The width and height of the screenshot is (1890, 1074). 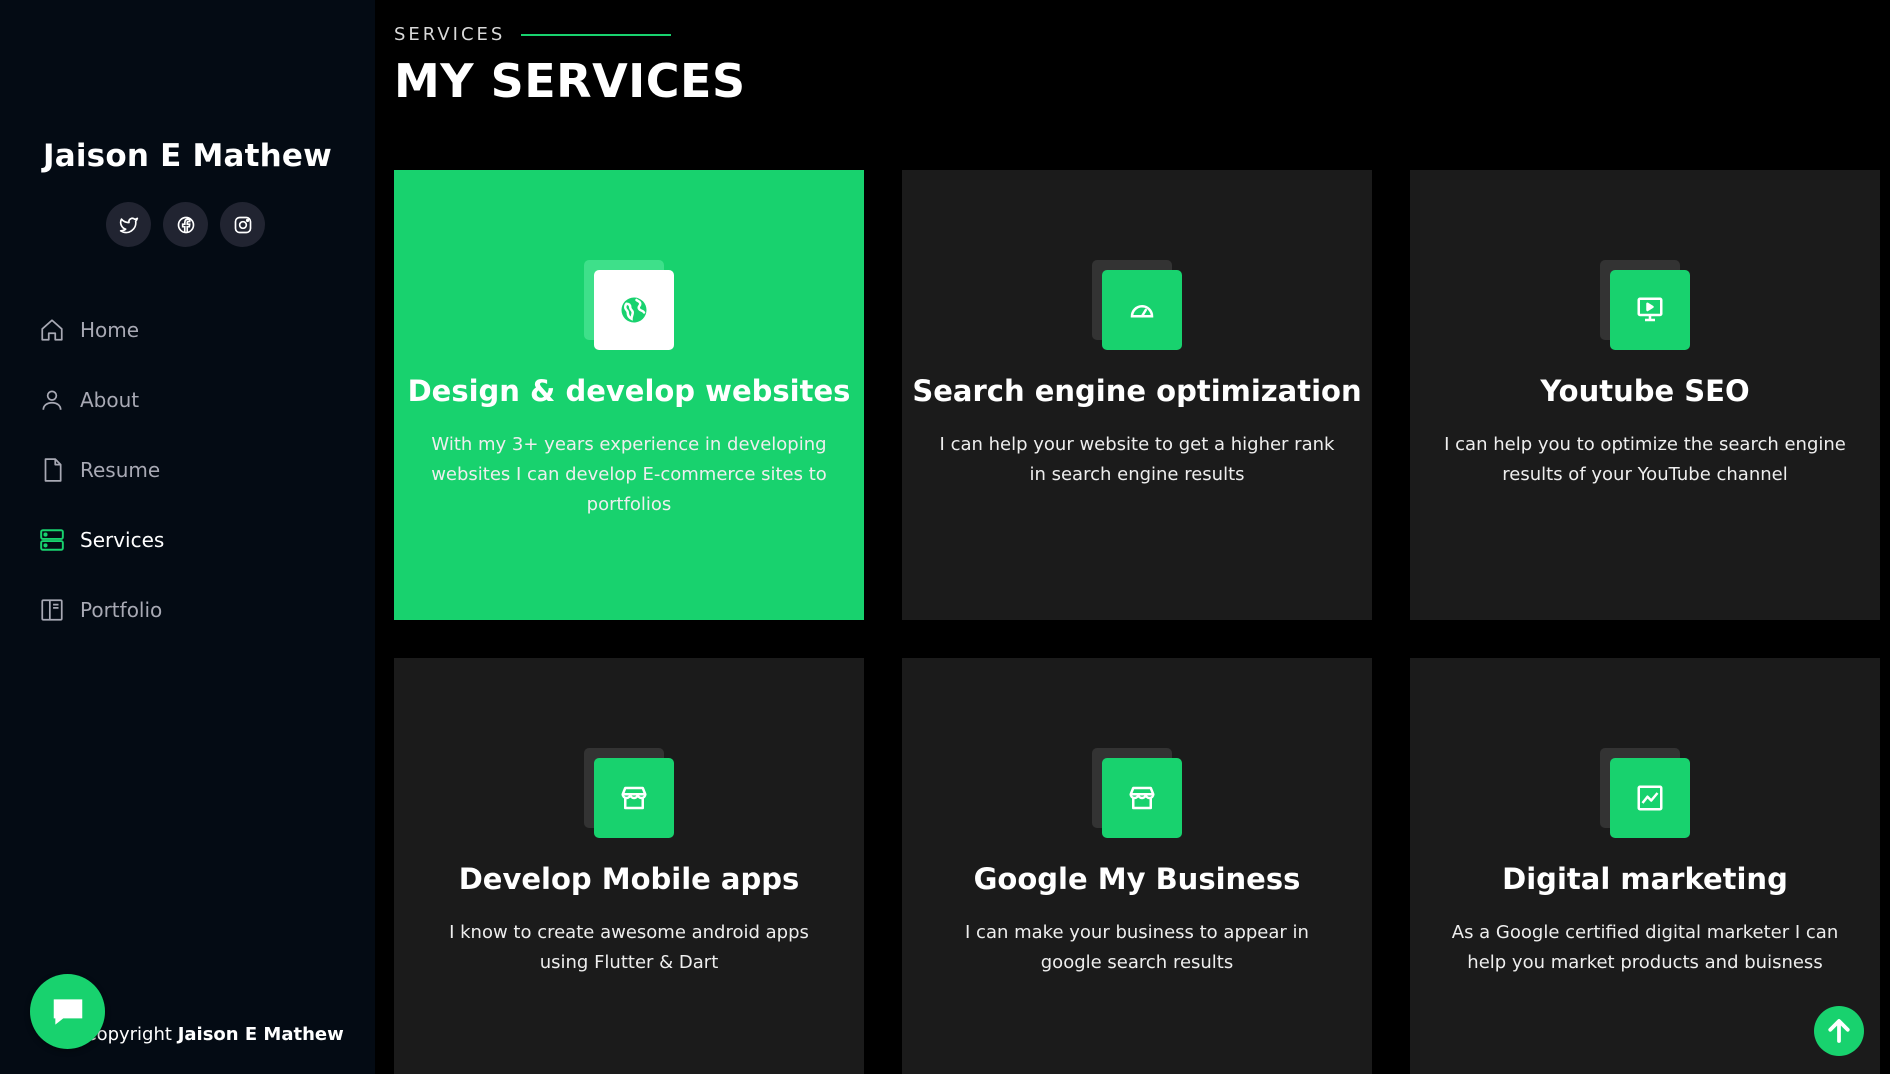 I want to click on twitter-icon, so click(x=128, y=225).